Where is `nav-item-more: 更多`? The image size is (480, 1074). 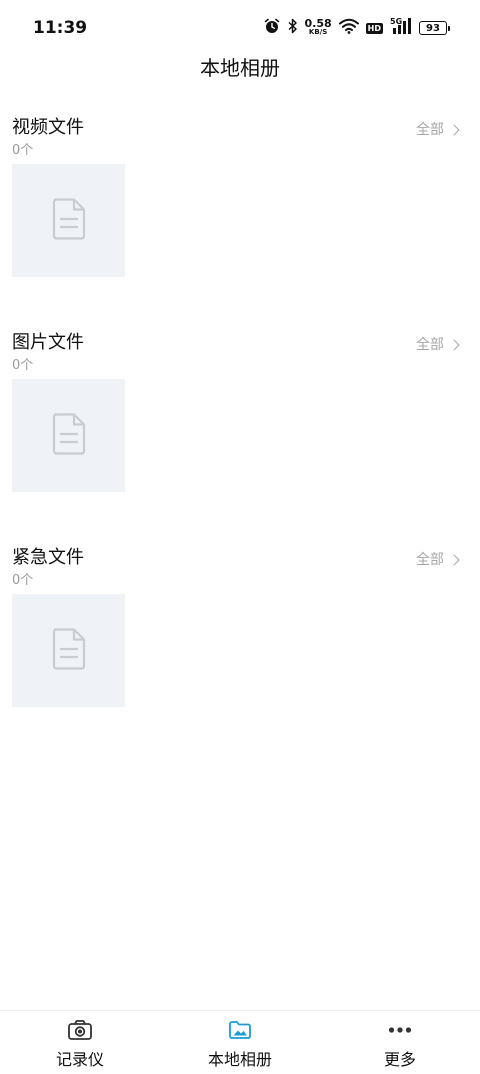
nav-item-more: 更多 is located at coordinates (400, 1042).